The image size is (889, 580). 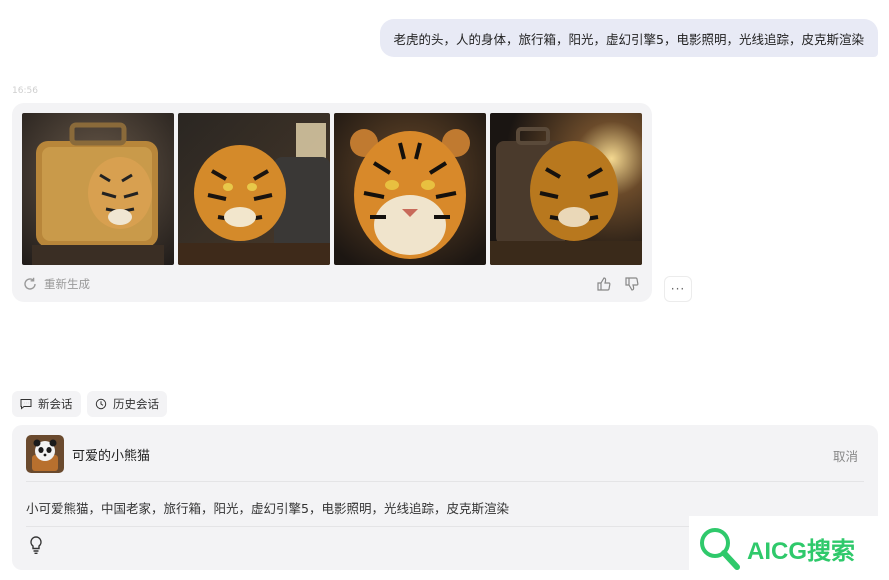 What do you see at coordinates (25, 91) in the screenshot?
I see `message-timestamp: 16:56` at bounding box center [25, 91].